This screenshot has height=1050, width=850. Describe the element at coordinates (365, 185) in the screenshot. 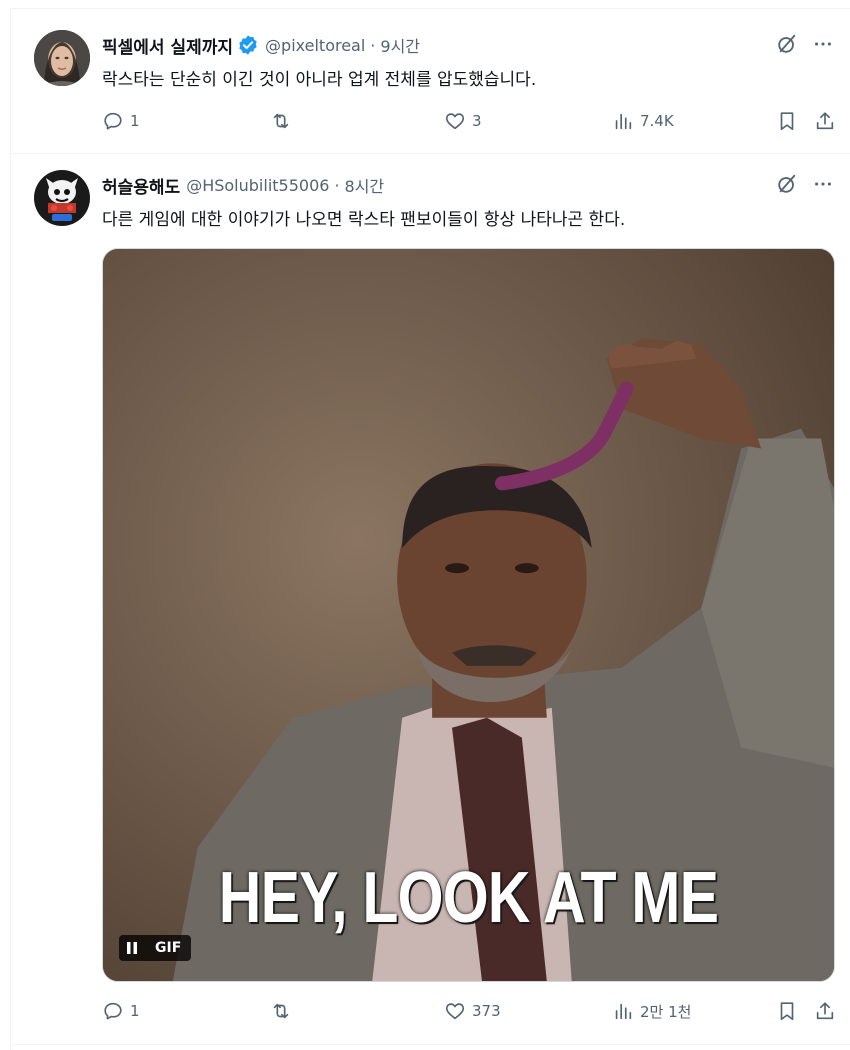

I see `timestamp: 8시간` at that location.